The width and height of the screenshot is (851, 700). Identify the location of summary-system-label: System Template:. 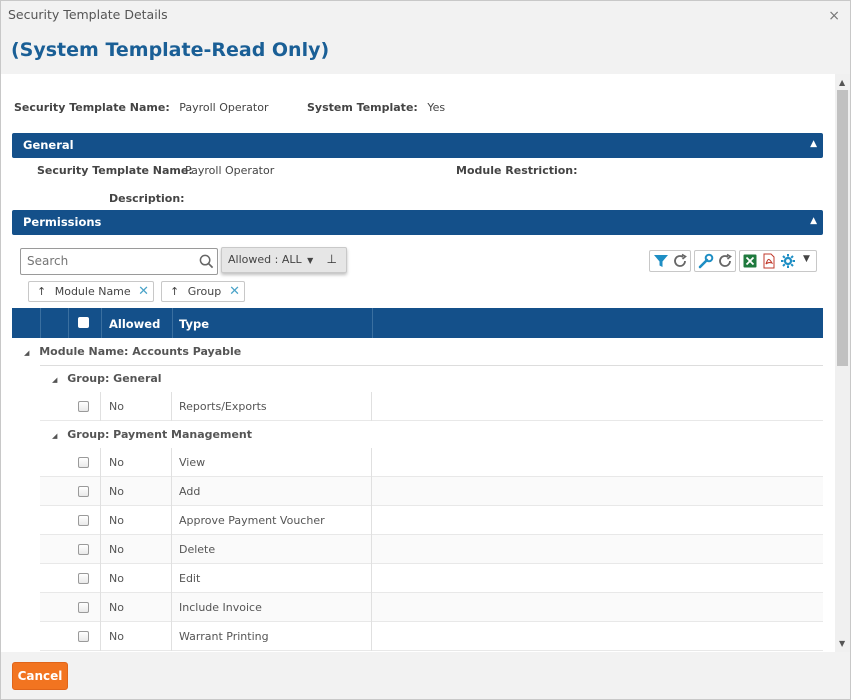
(362, 107).